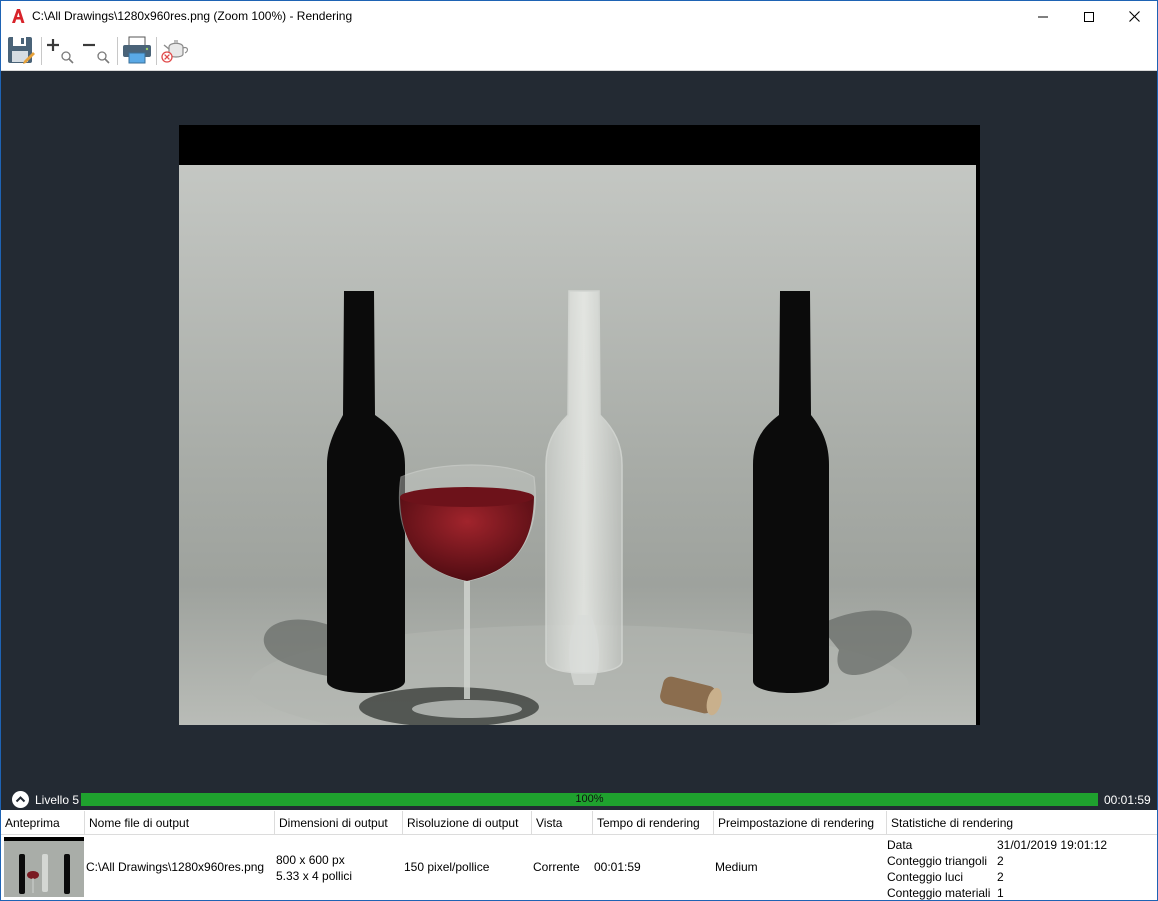 This screenshot has height=901, width=1158. What do you see at coordinates (562, 822) in the screenshot?
I see `column-header-view: Vista` at bounding box center [562, 822].